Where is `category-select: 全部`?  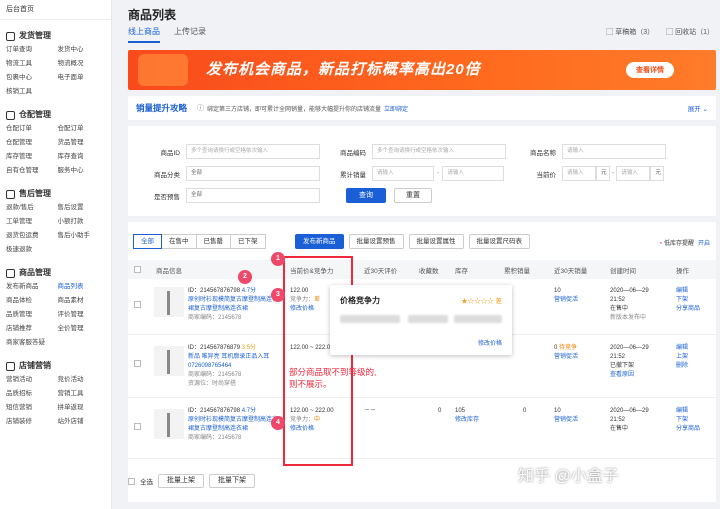
category-select: 全部 is located at coordinates (253, 173).